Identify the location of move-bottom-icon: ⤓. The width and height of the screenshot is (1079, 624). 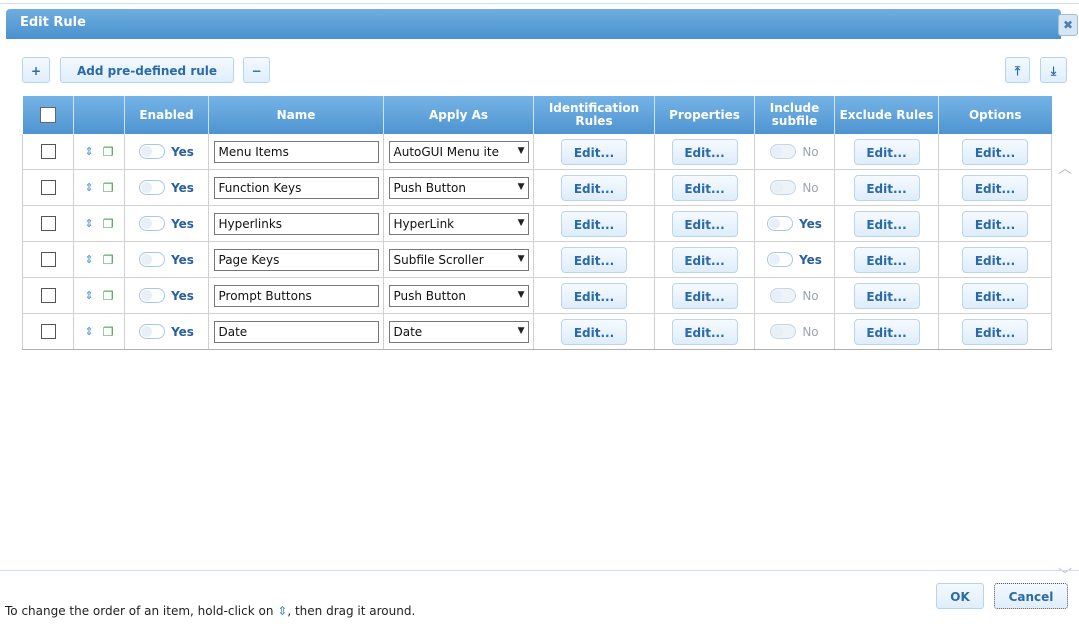
(1053, 70).